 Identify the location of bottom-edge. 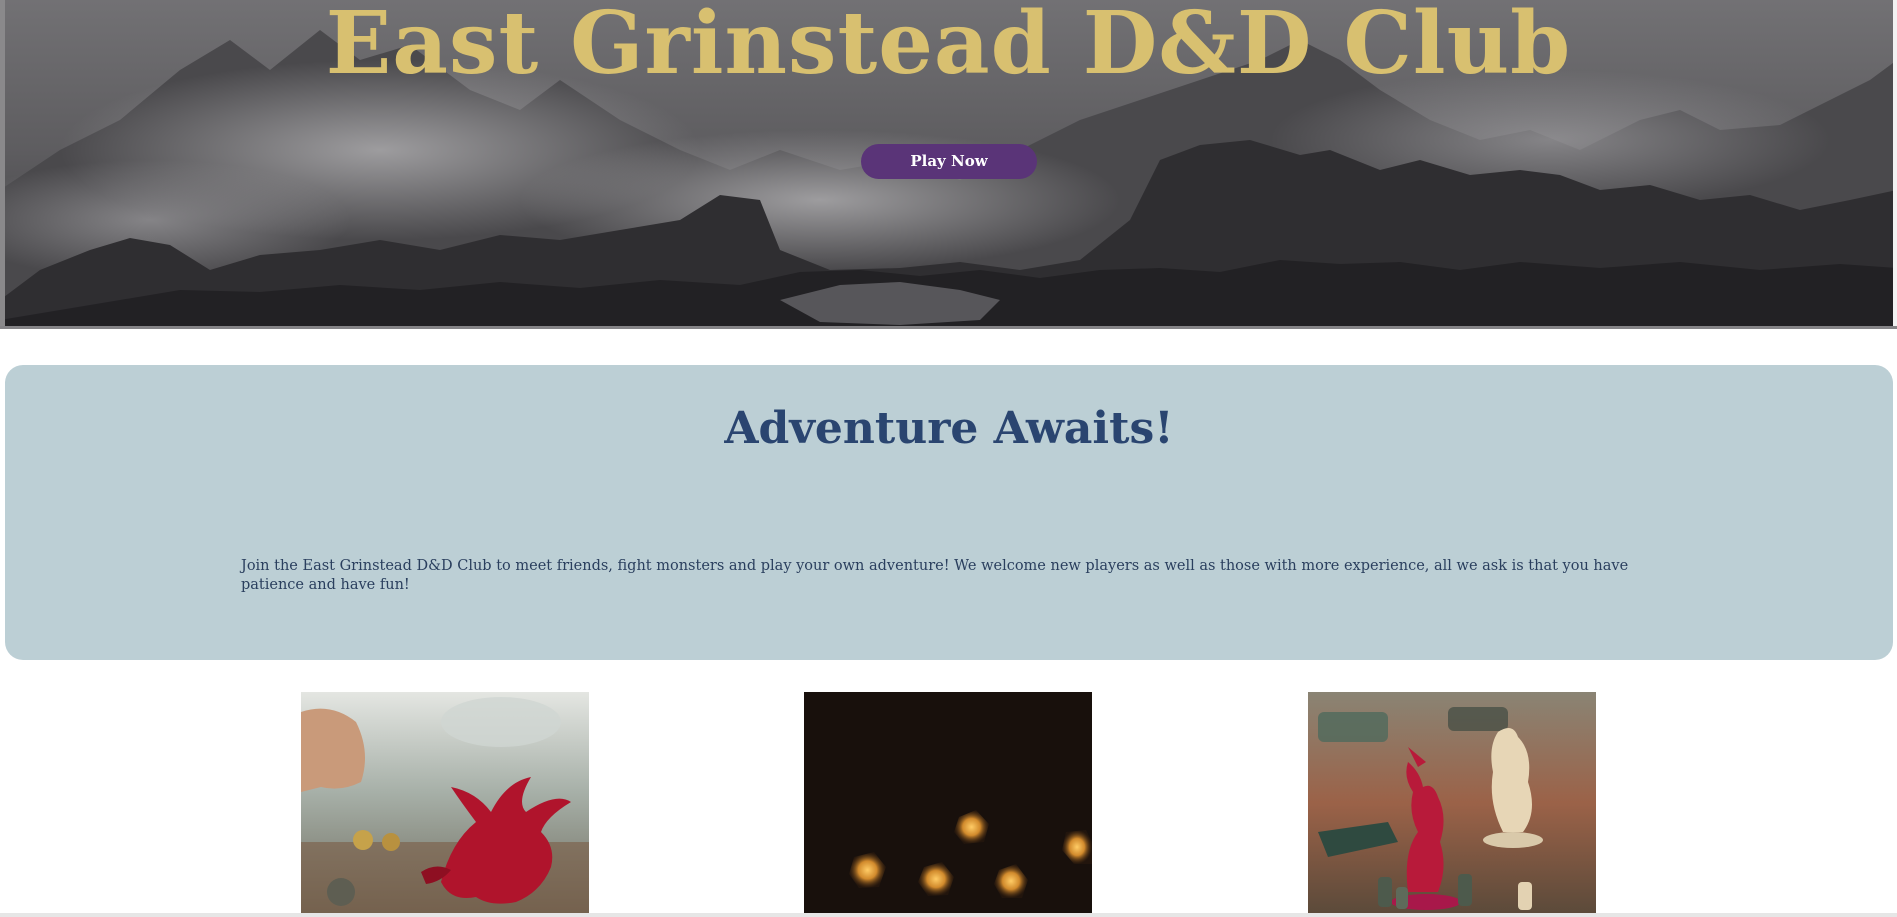
(948, 915).